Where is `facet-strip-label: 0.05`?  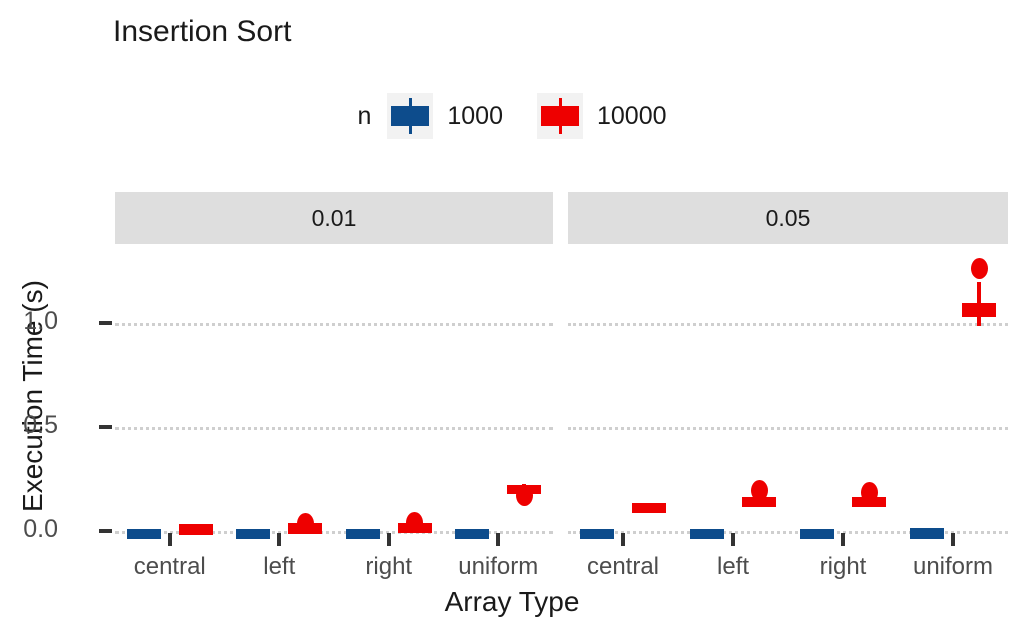 facet-strip-label: 0.05 is located at coordinates (788, 217).